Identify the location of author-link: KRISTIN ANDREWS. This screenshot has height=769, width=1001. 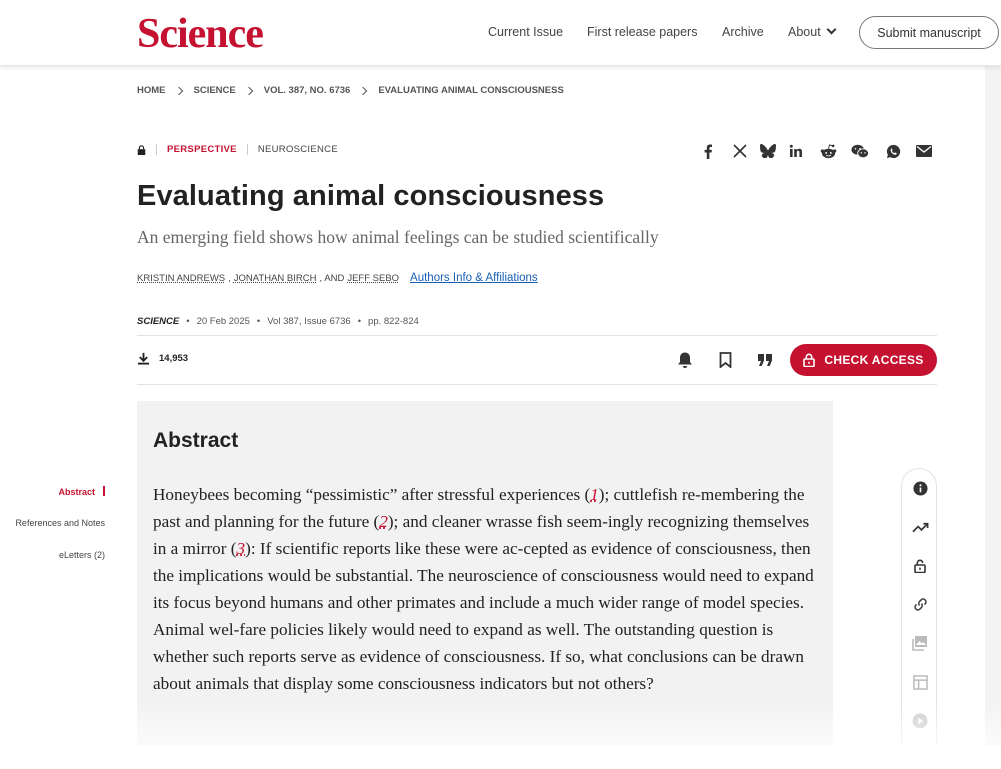
(181, 278).